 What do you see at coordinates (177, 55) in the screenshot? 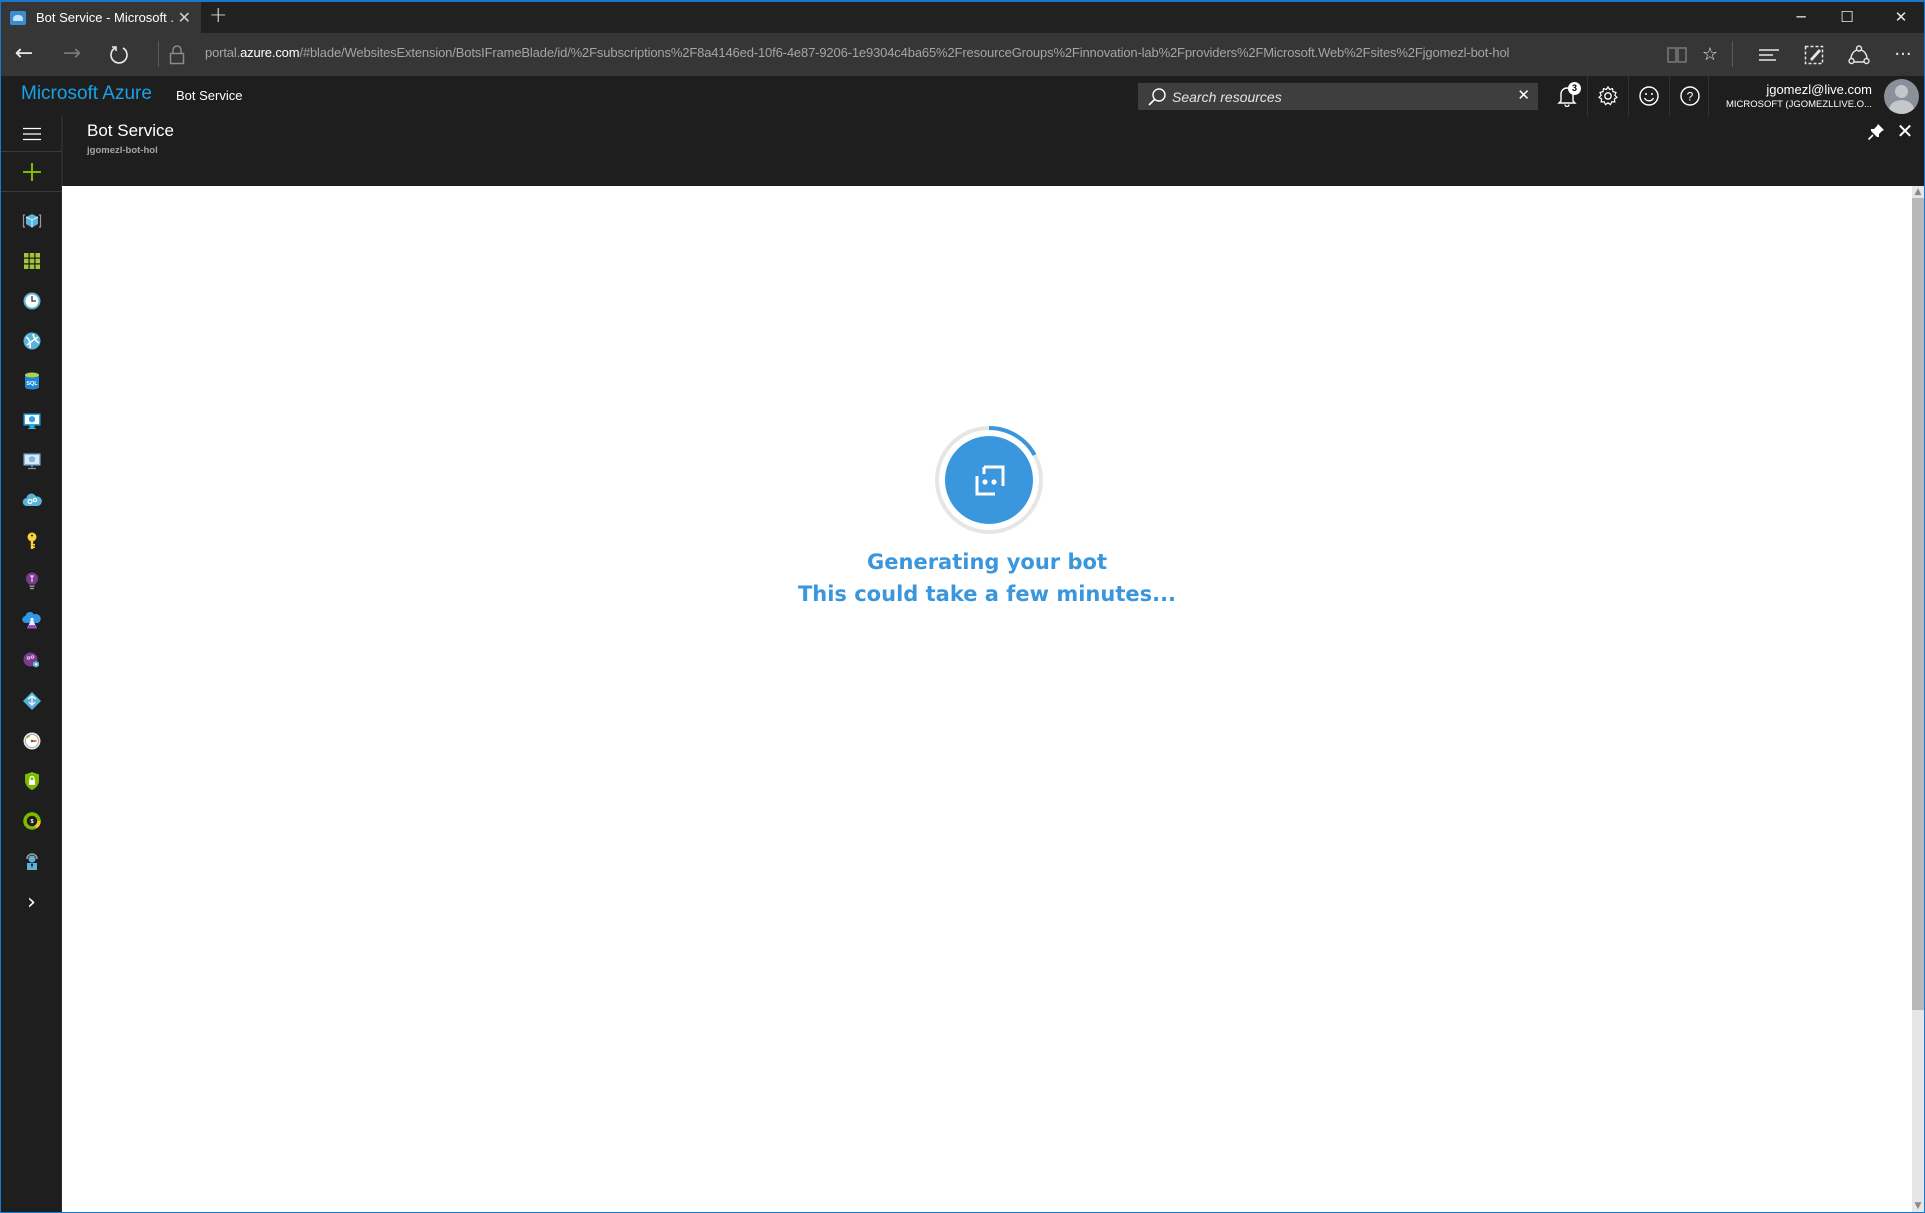
I see `lock-icon` at bounding box center [177, 55].